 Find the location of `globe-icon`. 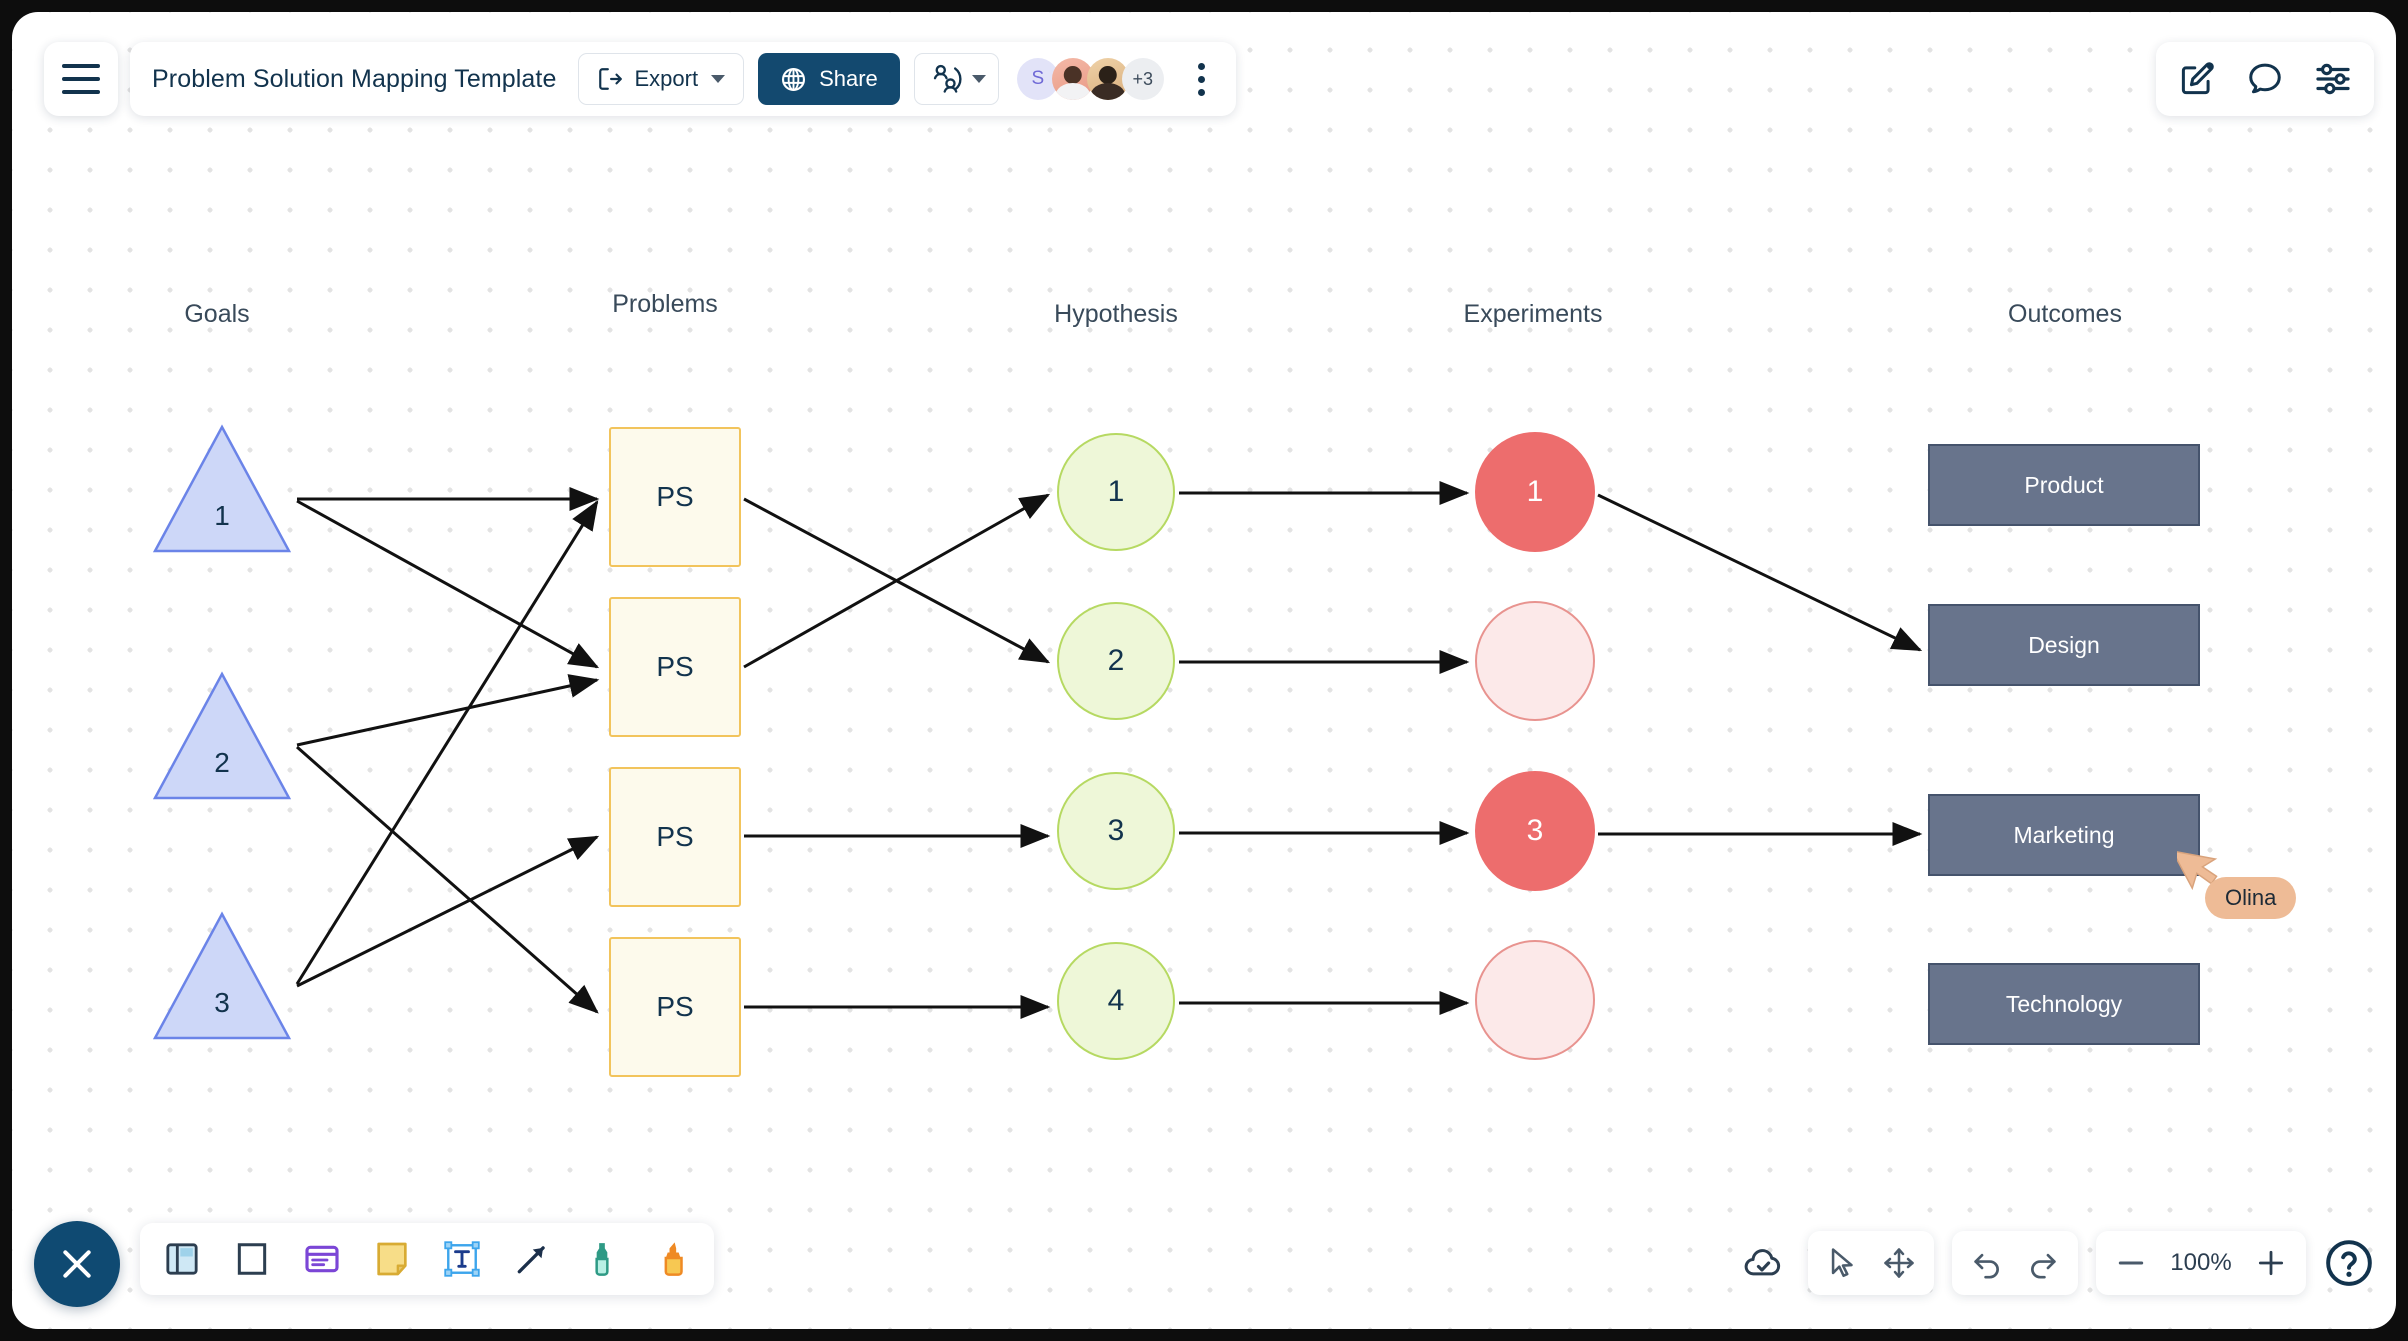

globe-icon is located at coordinates (794, 79).